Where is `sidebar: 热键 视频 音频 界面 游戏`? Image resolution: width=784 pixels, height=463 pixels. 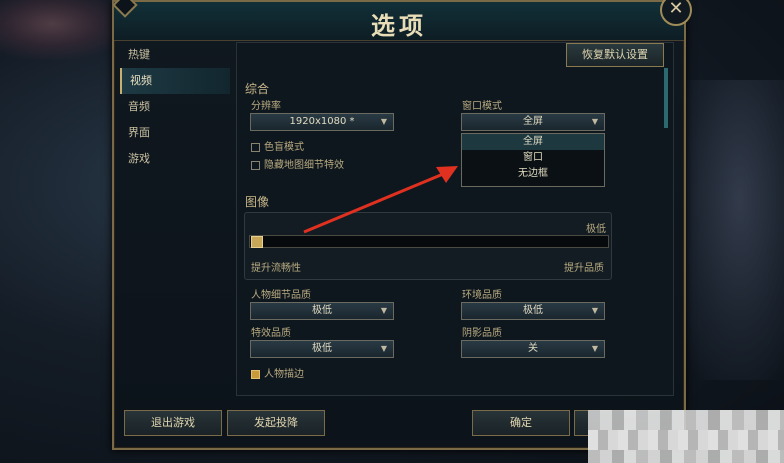 sidebar: 热键 视频 音频 界面 游戏 is located at coordinates (175, 107).